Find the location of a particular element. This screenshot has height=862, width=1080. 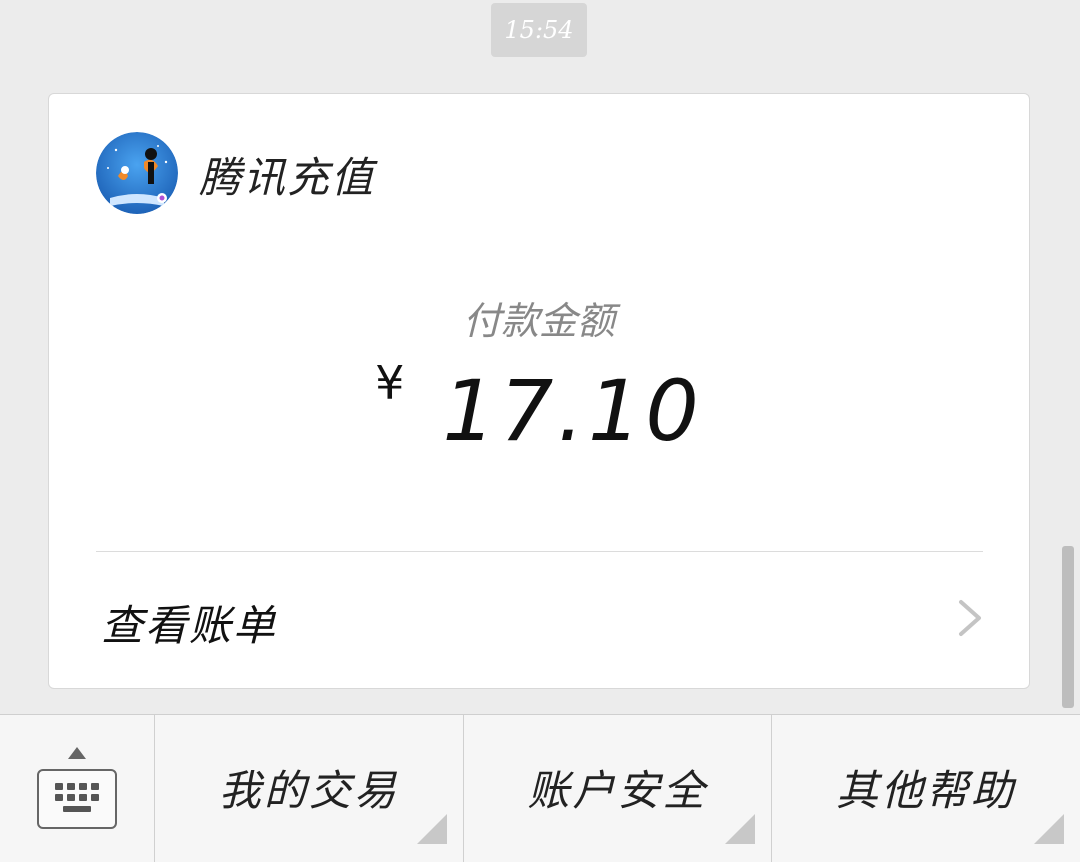

payment-amount: 17.10 is located at coordinates (572, 411).